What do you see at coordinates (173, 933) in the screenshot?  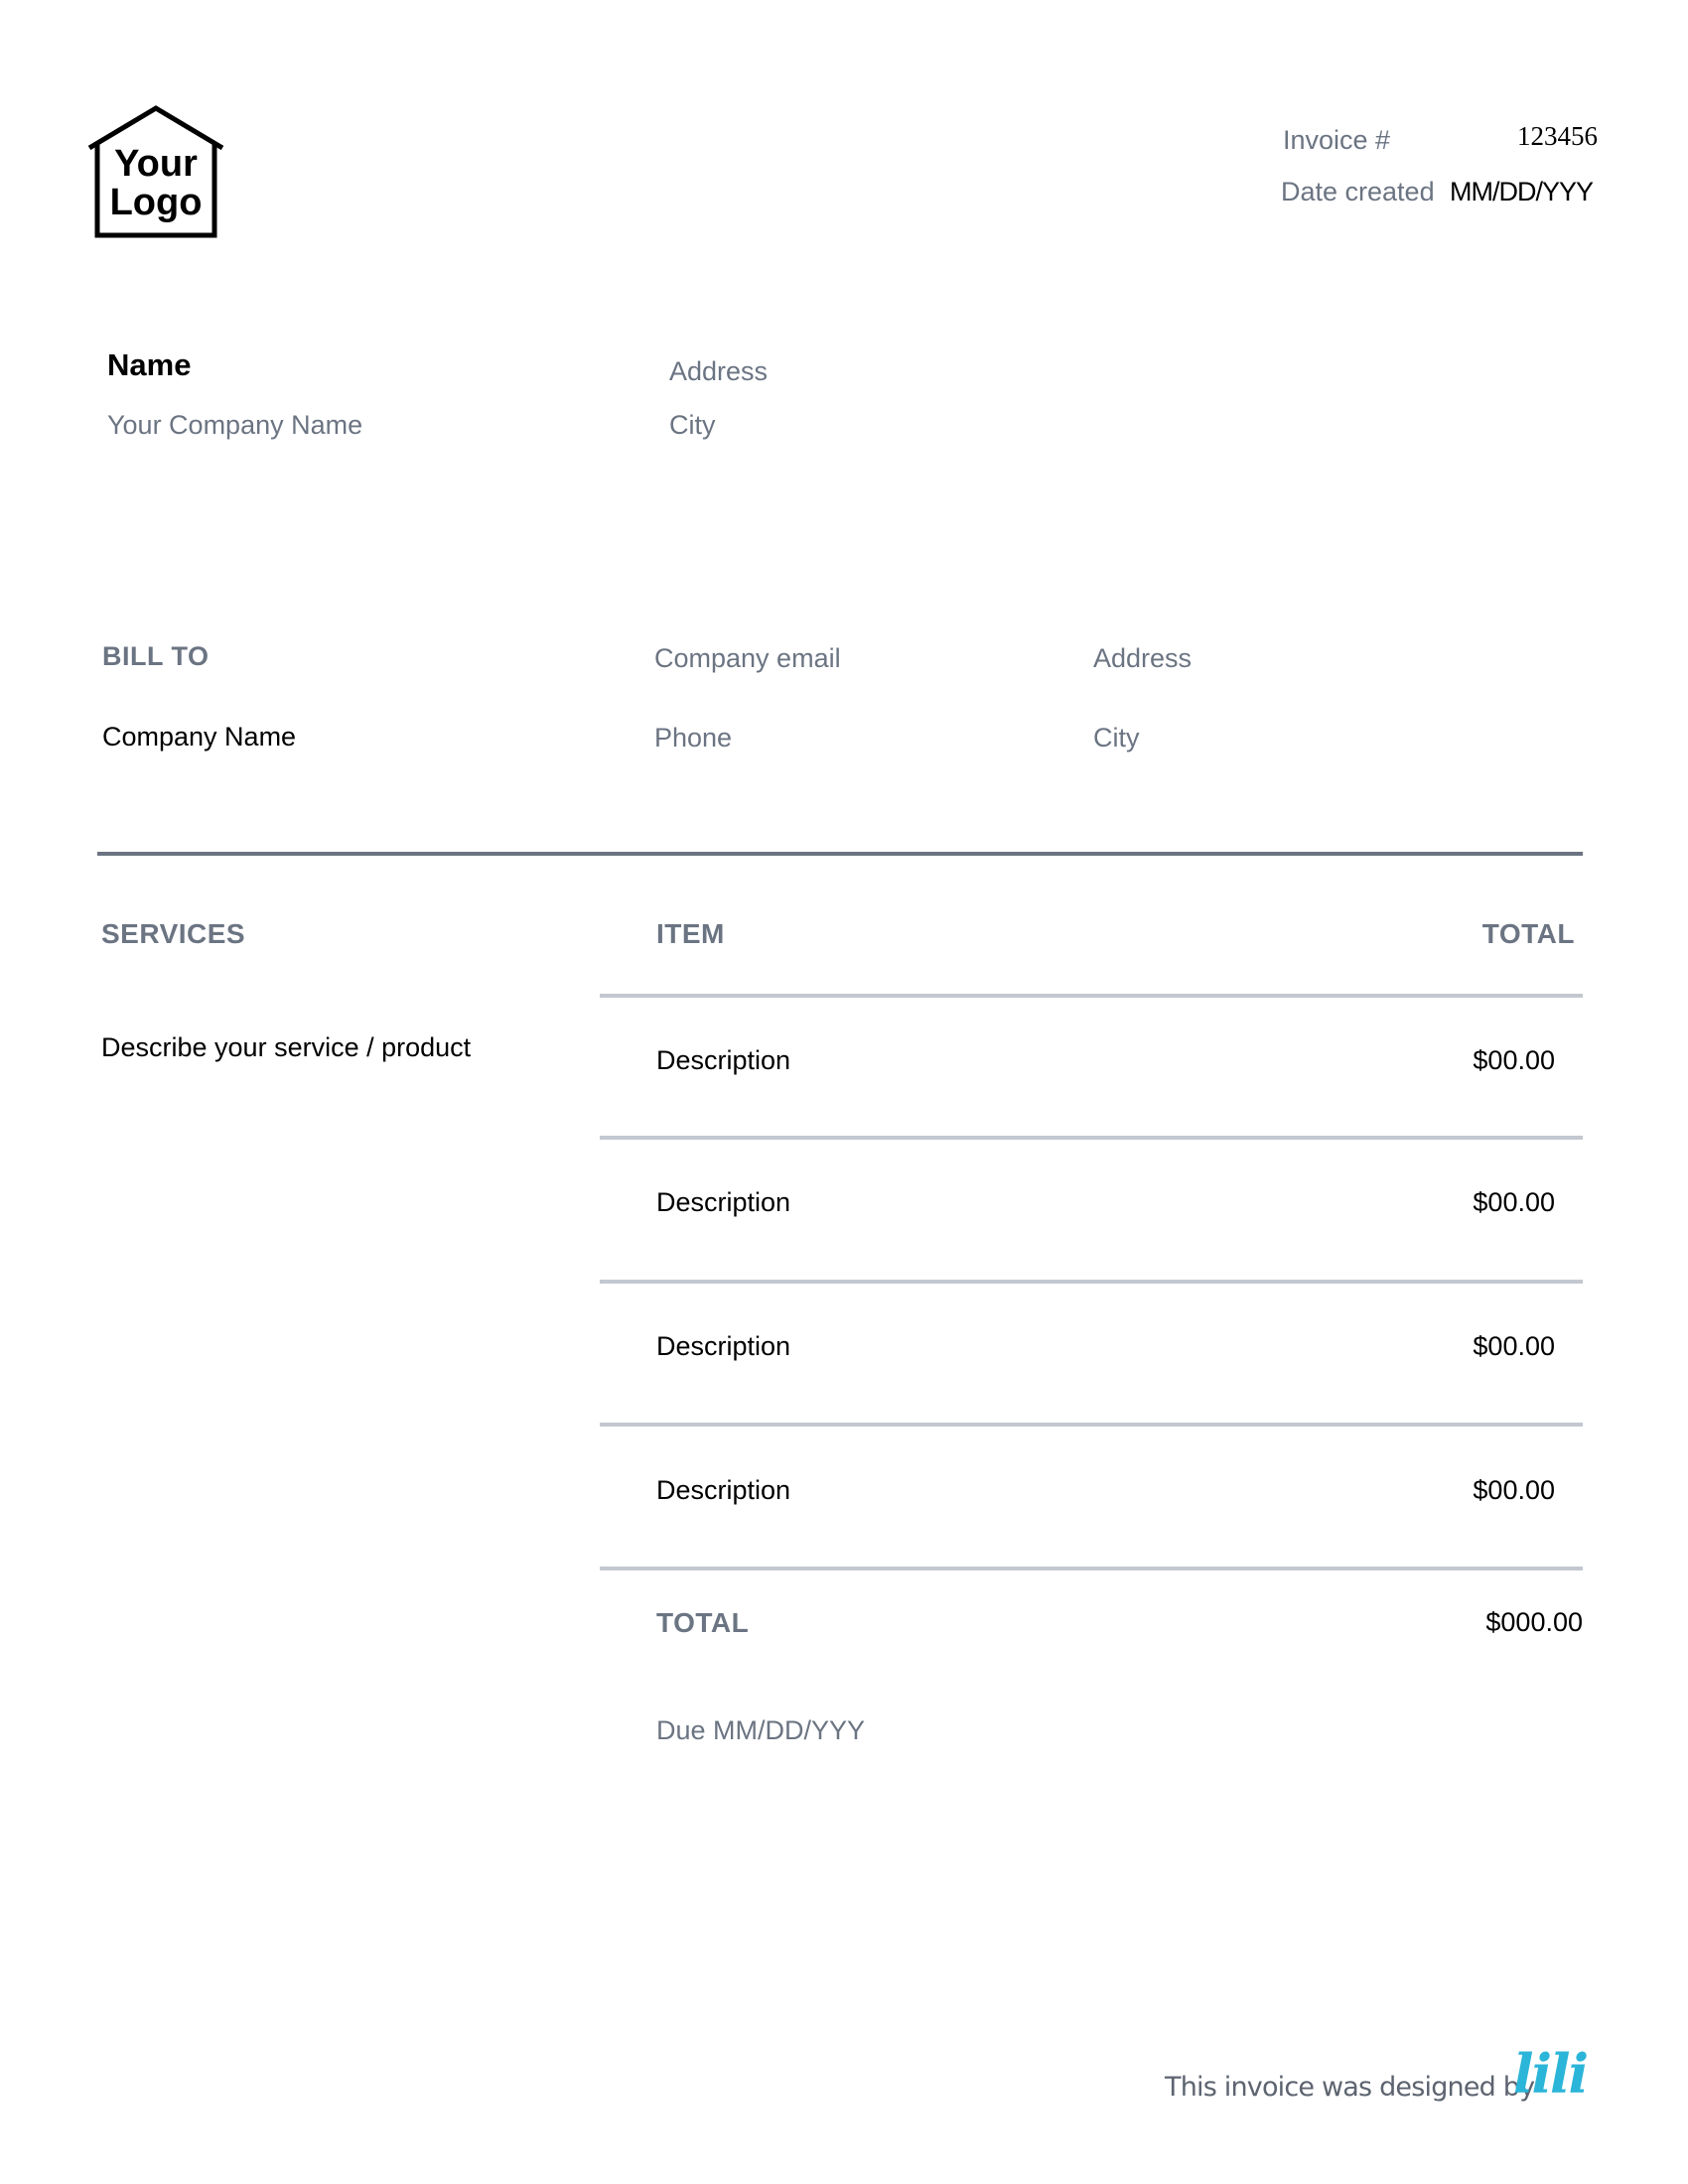 I see `services-heading: SERVICES` at bounding box center [173, 933].